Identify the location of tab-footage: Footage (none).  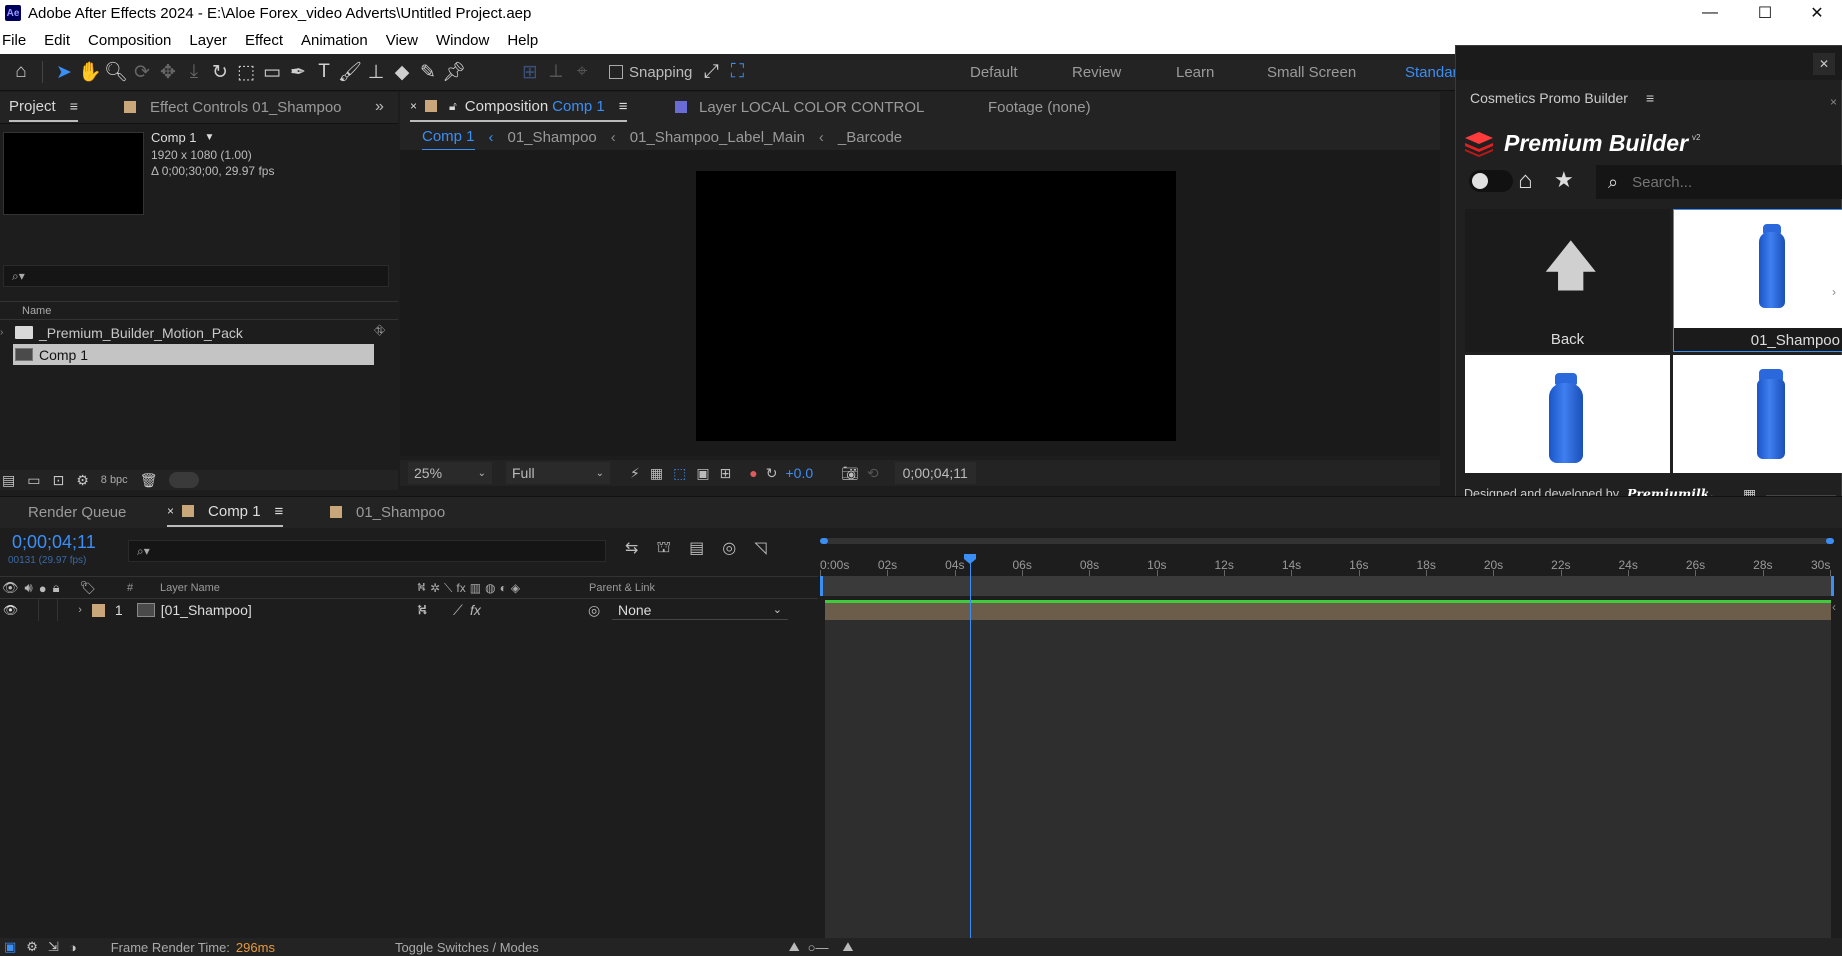
(1039, 107).